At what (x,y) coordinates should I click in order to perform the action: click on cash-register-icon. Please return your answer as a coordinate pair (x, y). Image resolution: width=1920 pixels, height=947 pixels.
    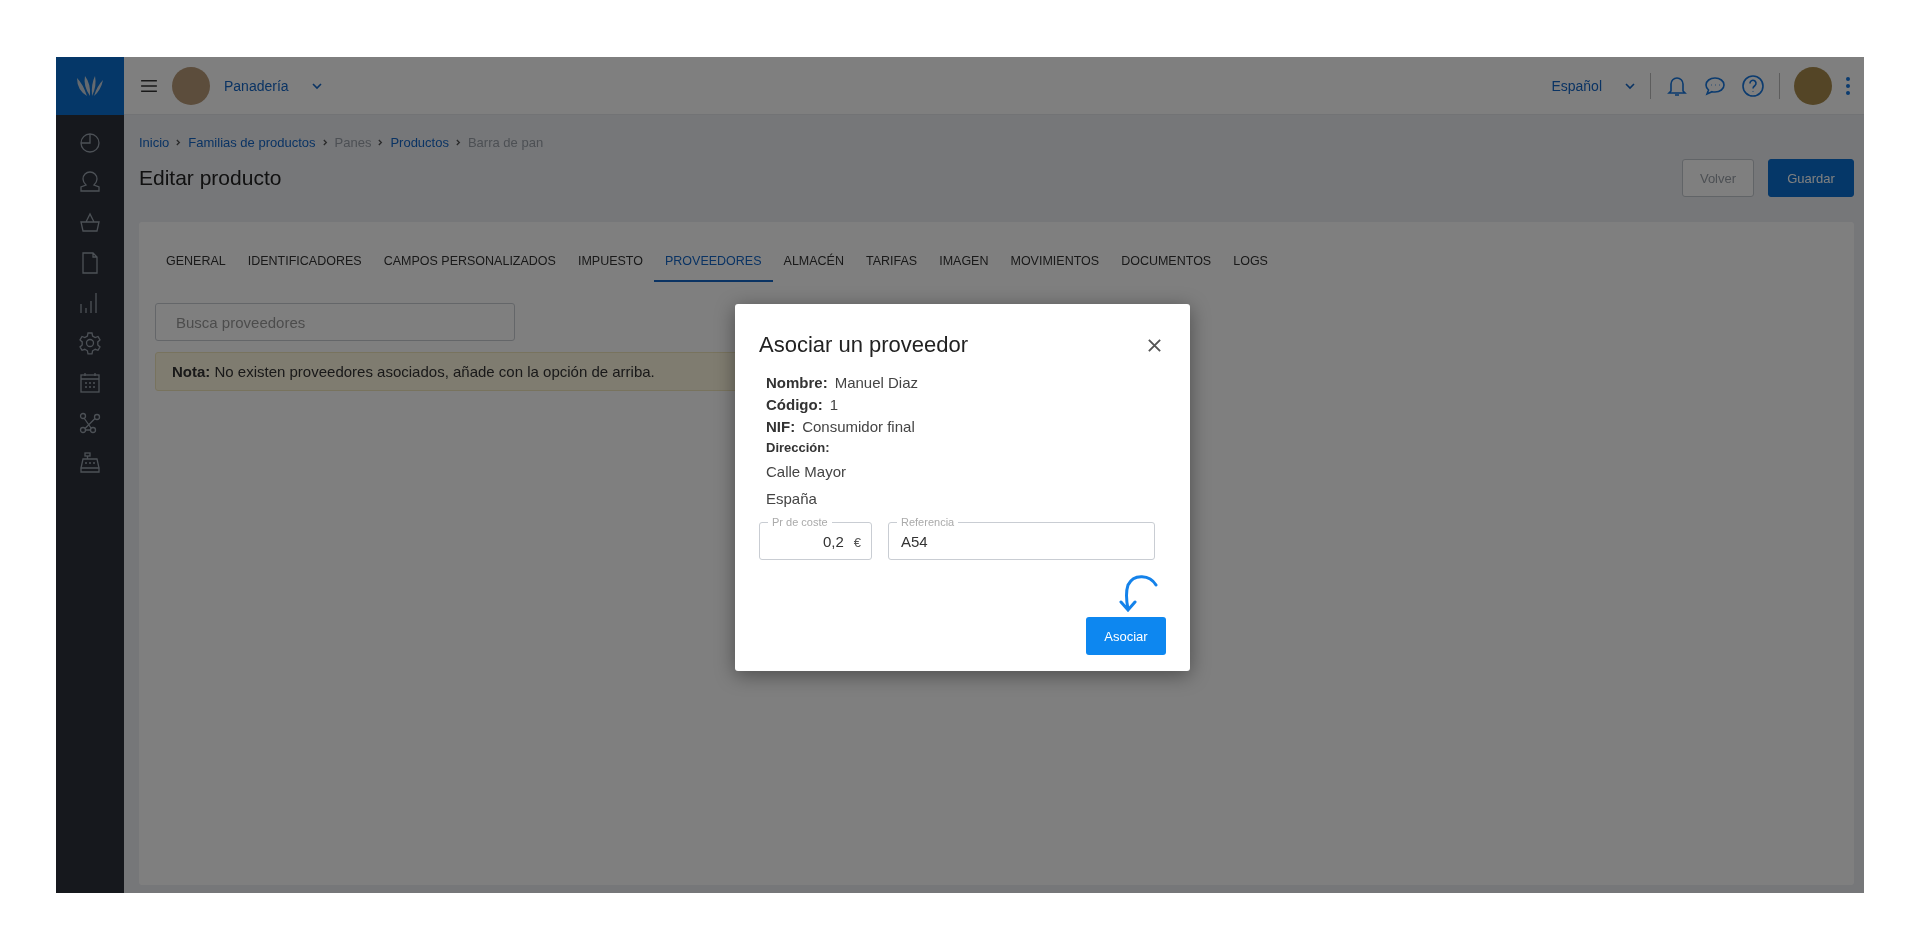
    Looking at the image, I should click on (90, 463).